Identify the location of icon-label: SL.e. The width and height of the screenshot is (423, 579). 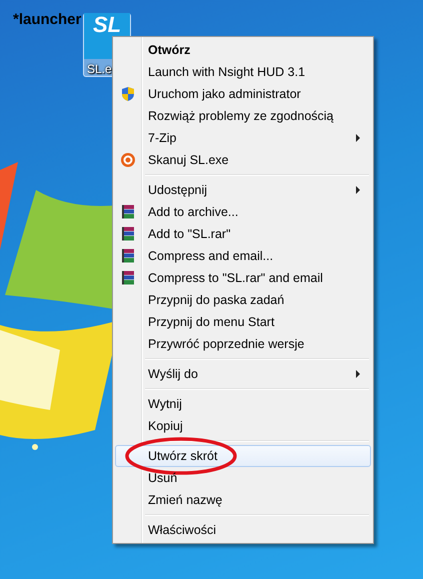
(99, 69).